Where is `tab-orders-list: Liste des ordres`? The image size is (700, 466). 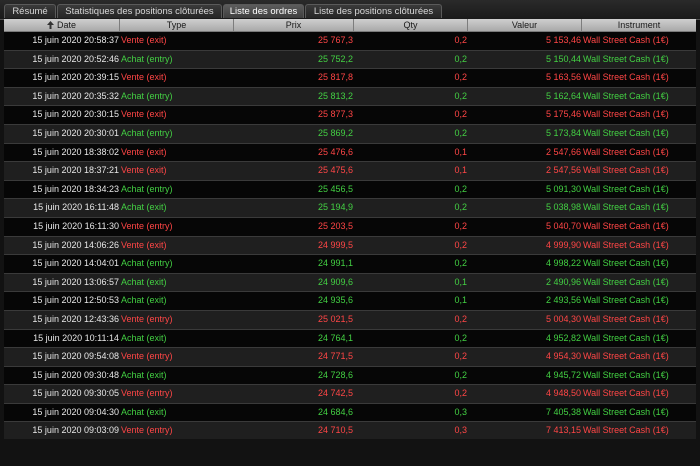 tab-orders-list: Liste des ordres is located at coordinates (263, 11).